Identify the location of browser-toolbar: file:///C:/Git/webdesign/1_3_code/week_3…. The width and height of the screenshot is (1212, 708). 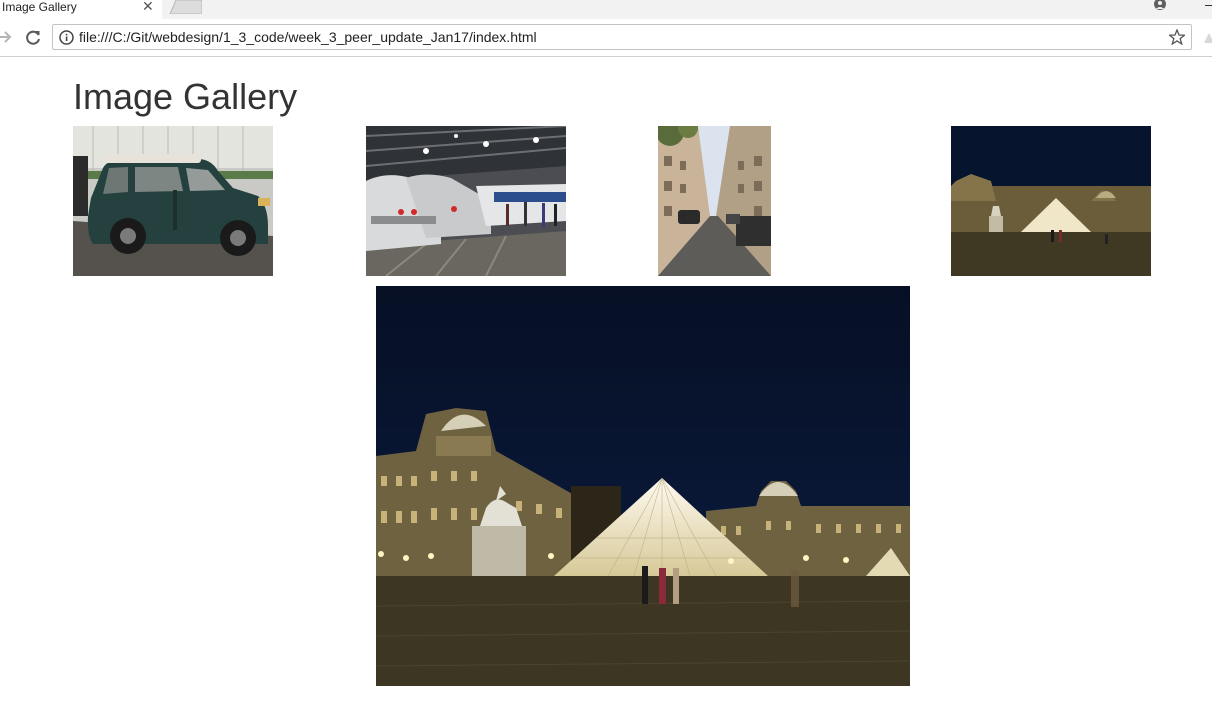
(606, 38).